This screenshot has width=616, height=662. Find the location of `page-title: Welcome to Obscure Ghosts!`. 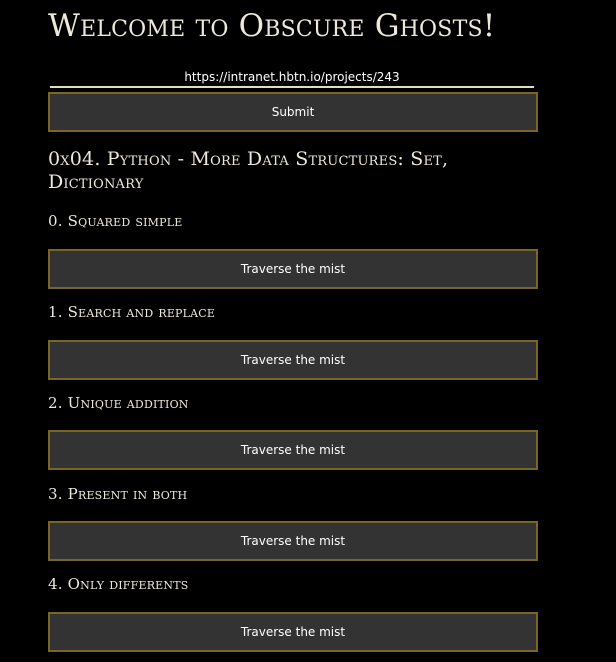

page-title: Welcome to Obscure Ghosts! is located at coordinates (272, 26).